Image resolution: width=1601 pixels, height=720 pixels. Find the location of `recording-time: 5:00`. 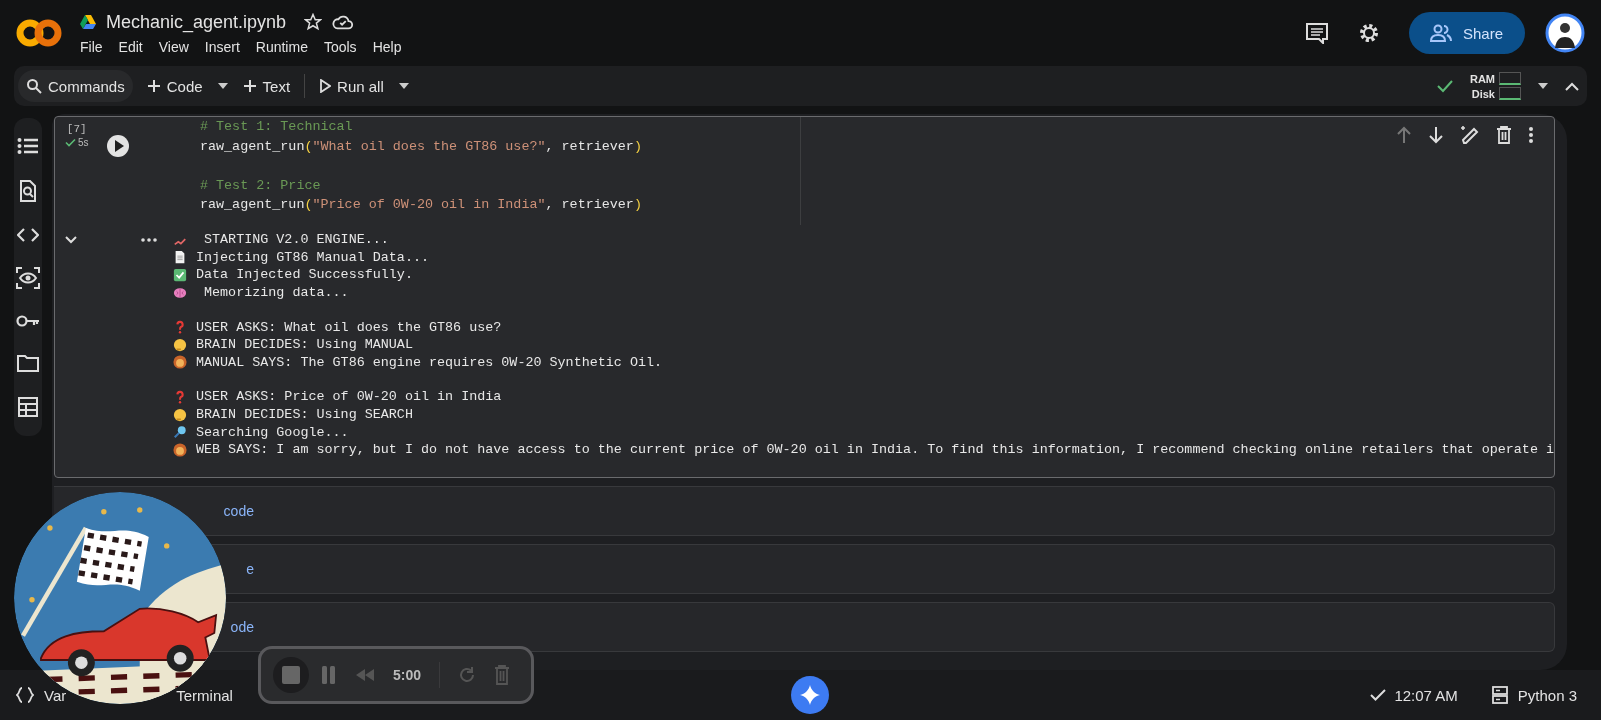

recording-time: 5:00 is located at coordinates (407, 675).